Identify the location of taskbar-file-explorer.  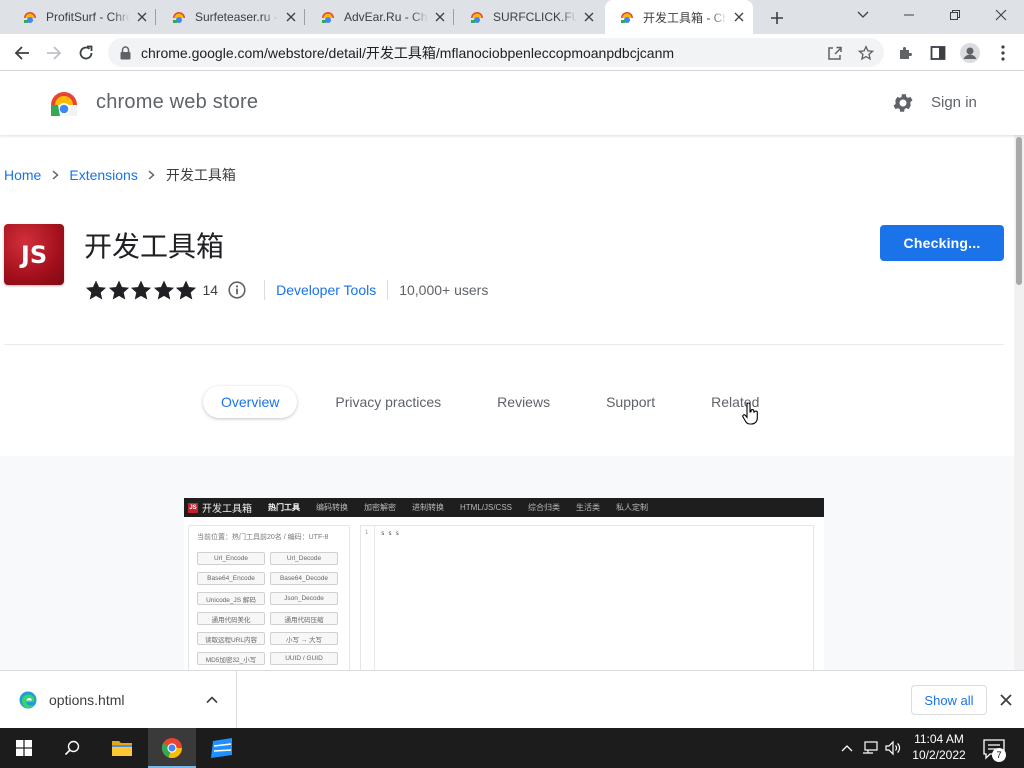
(122, 748).